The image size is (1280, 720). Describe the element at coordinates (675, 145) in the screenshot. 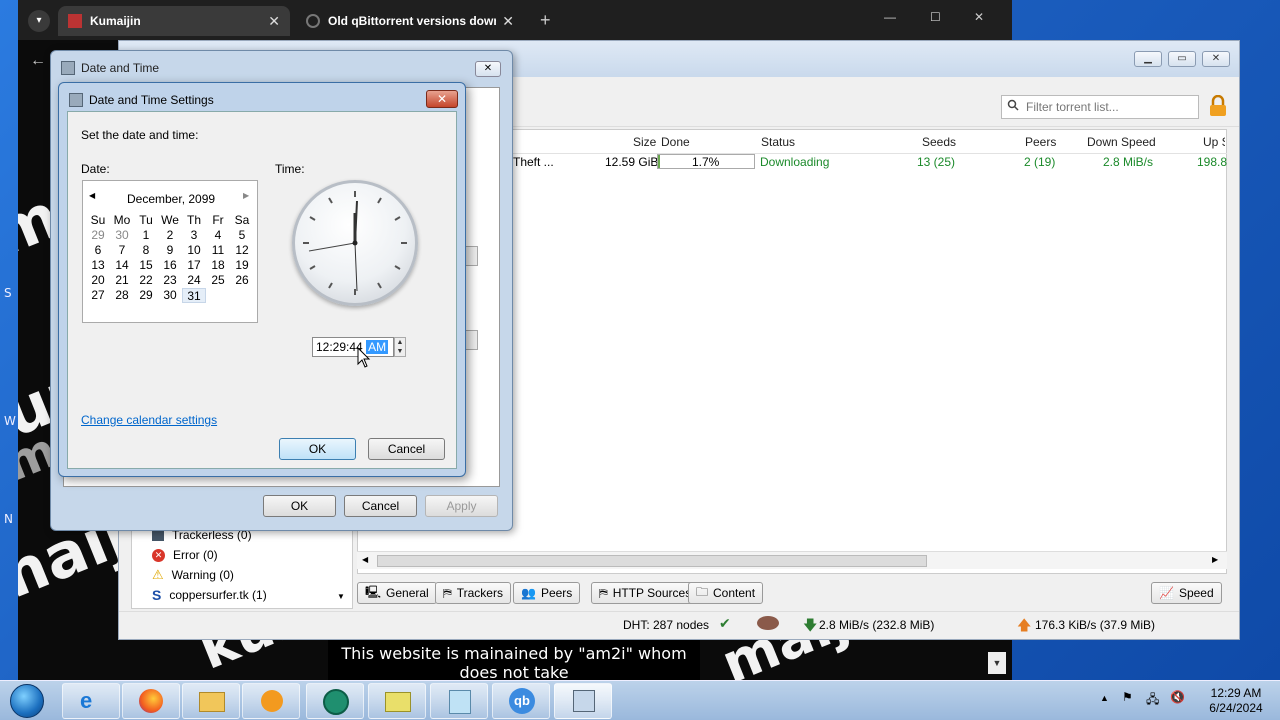

I see `column-header-done: Done` at that location.